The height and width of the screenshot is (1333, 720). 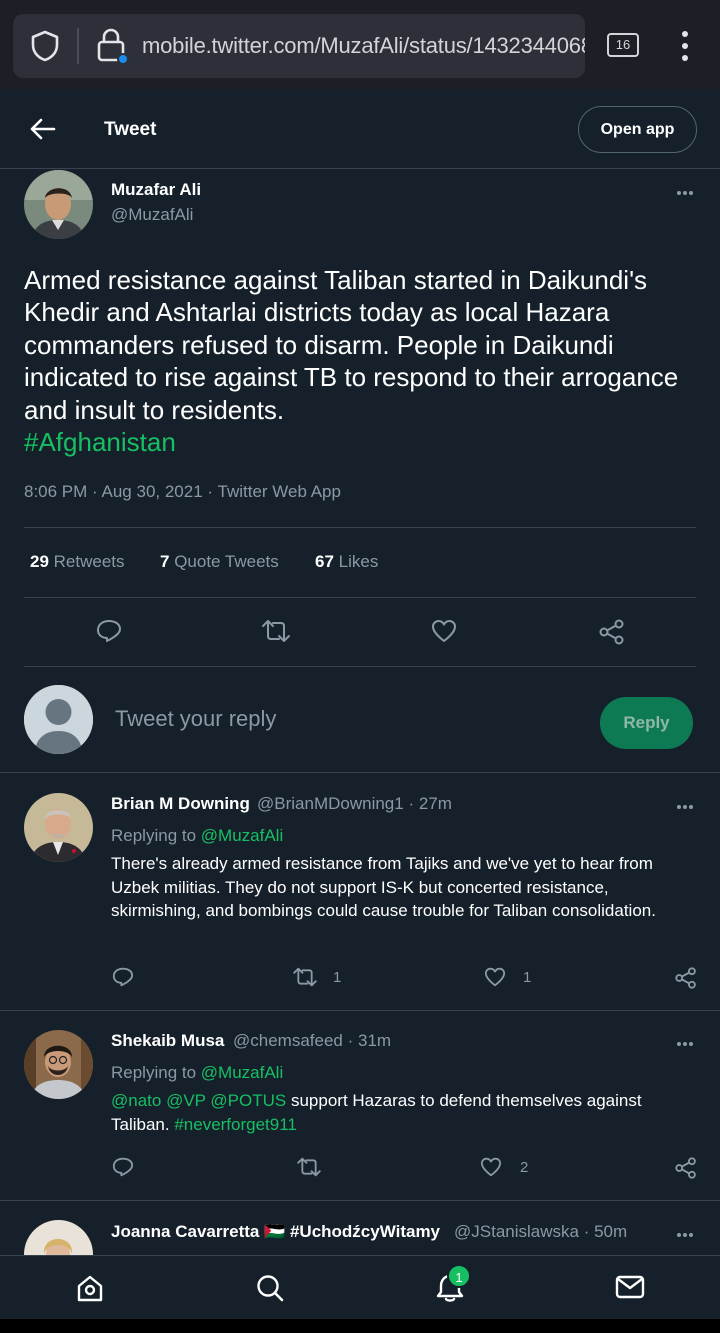 I want to click on quote-tweets-stat: 7 Quote Tweets, so click(x=219, y=562).